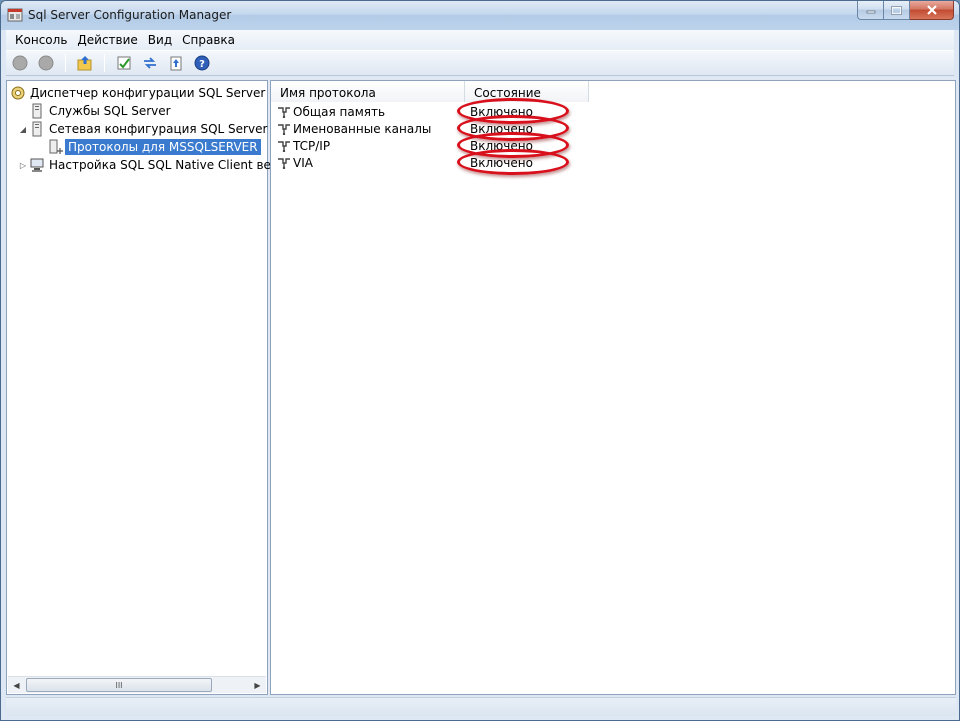  What do you see at coordinates (23, 165) in the screenshot?
I see `collapse-arrow-icon: ▷` at bounding box center [23, 165].